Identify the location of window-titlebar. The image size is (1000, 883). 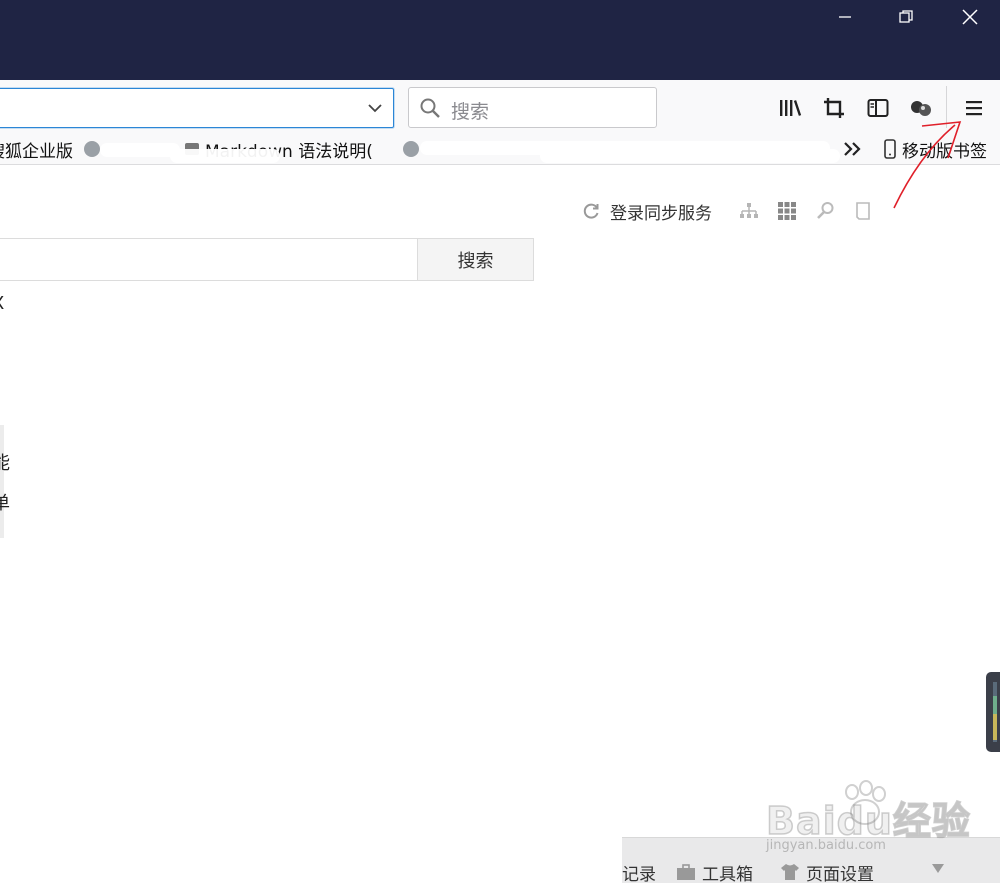
(500, 40).